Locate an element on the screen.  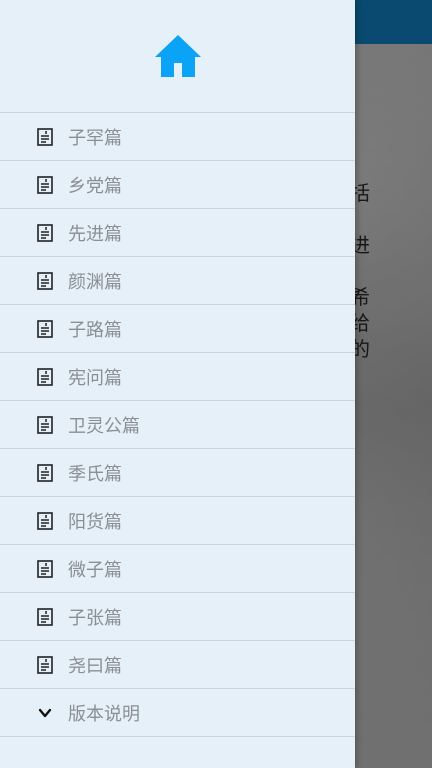
version-info-label: 版本说明 is located at coordinates (104, 714).